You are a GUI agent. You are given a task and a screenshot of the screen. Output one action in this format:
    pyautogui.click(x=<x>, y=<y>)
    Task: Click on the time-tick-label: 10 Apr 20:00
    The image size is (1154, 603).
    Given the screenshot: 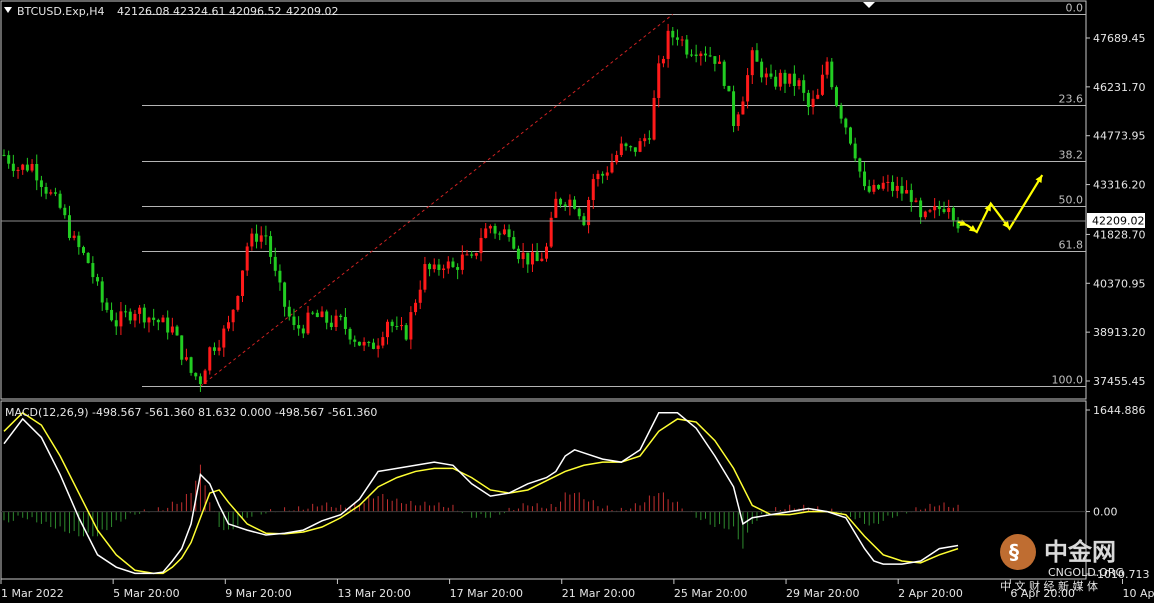 What is the action you would take?
    pyautogui.click(x=1138, y=593)
    